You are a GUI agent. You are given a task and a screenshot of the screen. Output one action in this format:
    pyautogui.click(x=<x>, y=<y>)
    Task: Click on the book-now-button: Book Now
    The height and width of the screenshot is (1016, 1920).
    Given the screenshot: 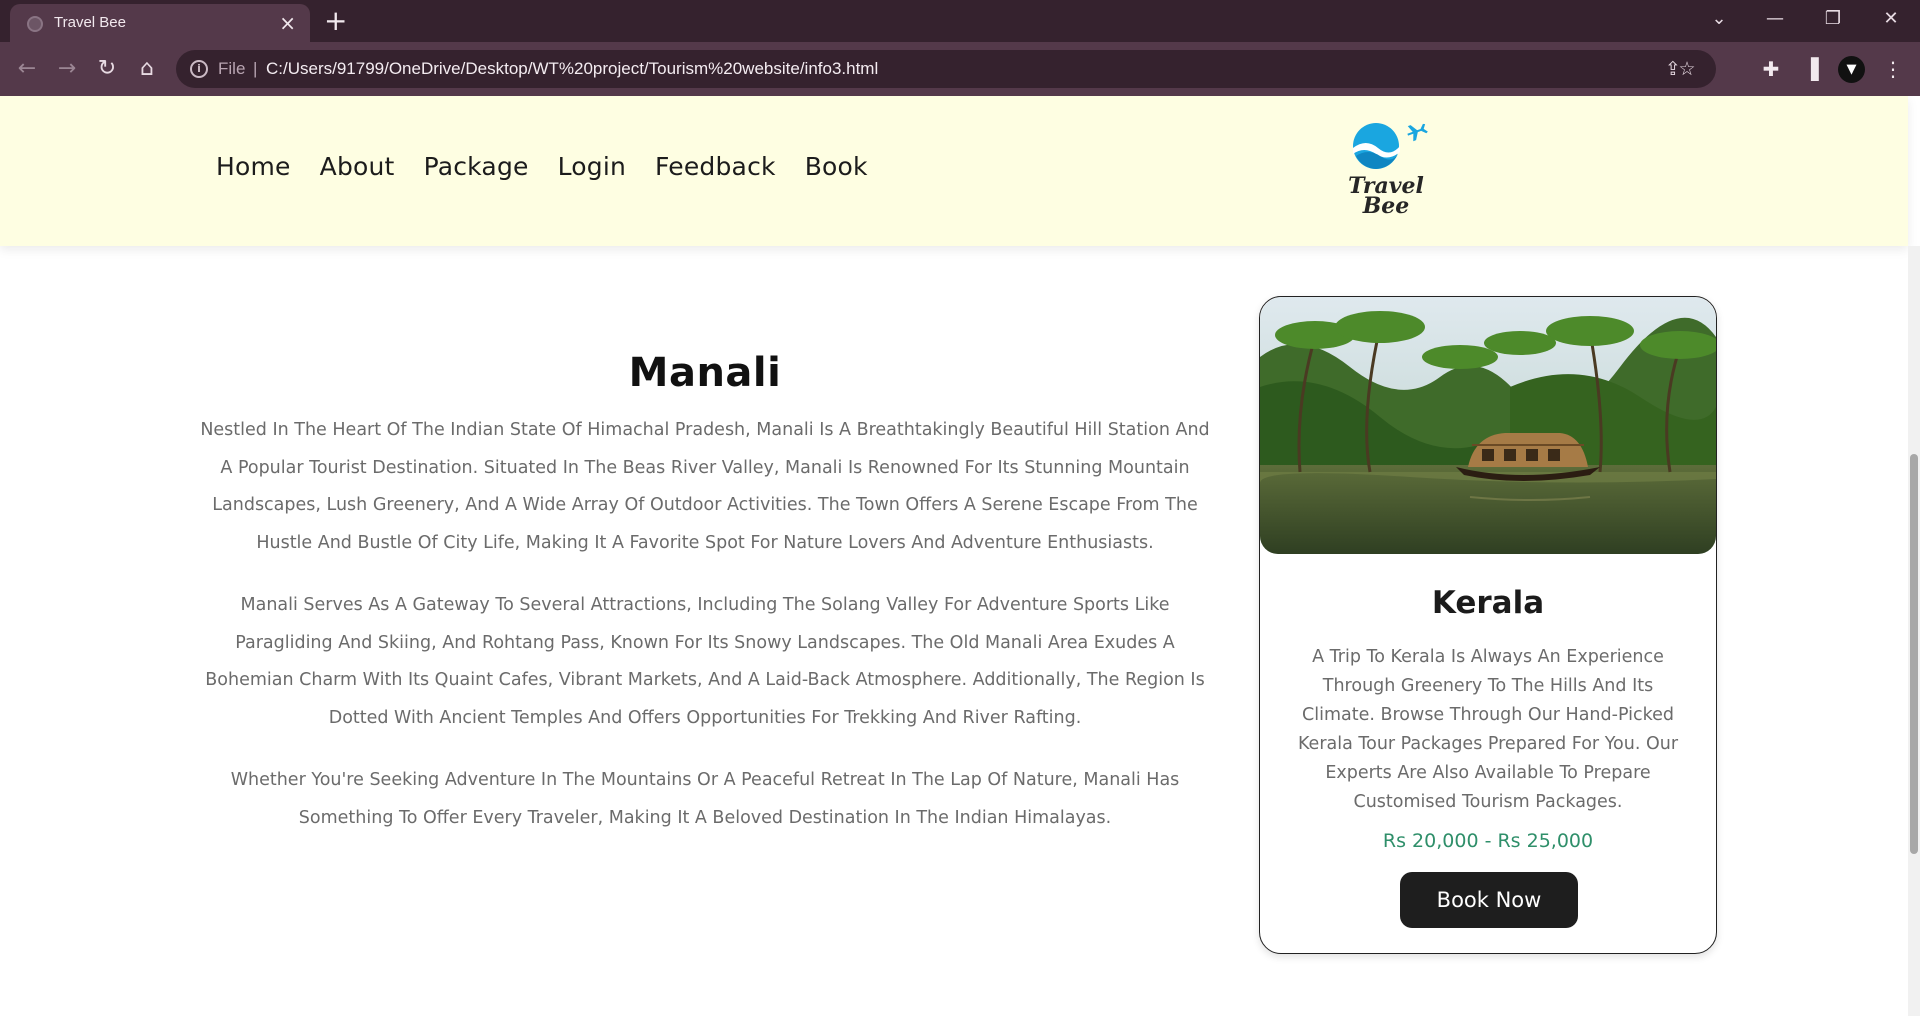 What is the action you would take?
    pyautogui.click(x=1489, y=900)
    